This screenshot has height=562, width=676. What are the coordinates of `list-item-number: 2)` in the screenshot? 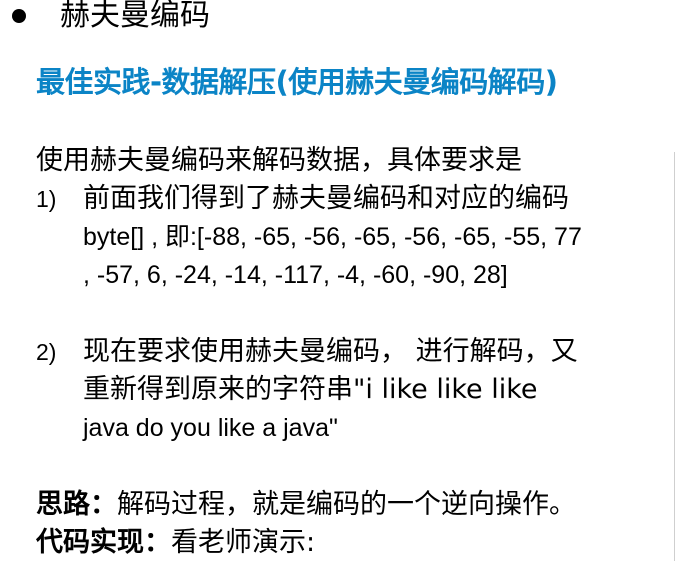 It's located at (46, 352).